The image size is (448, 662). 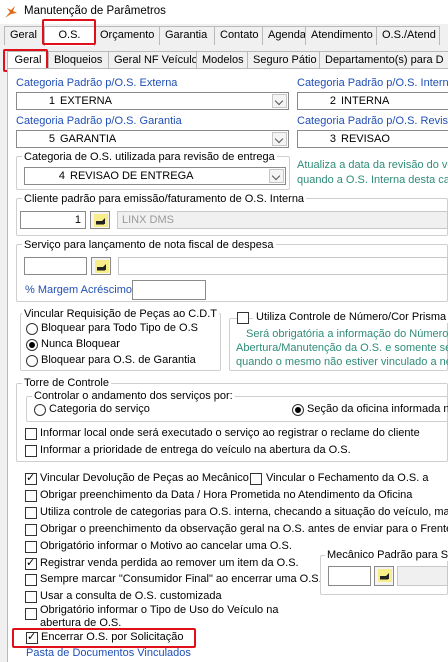 I want to click on revisao-entrega-code: 4, so click(x=61, y=176).